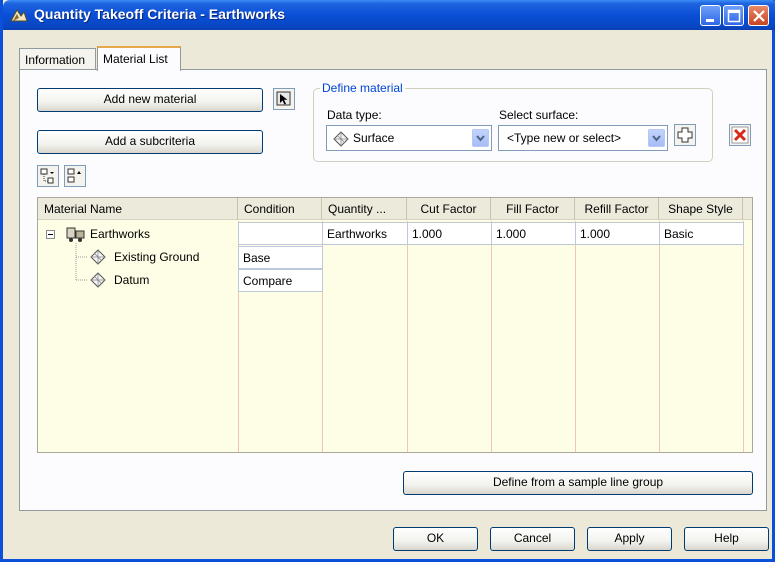 The image size is (775, 562). I want to click on add-surface-button, so click(685, 135).